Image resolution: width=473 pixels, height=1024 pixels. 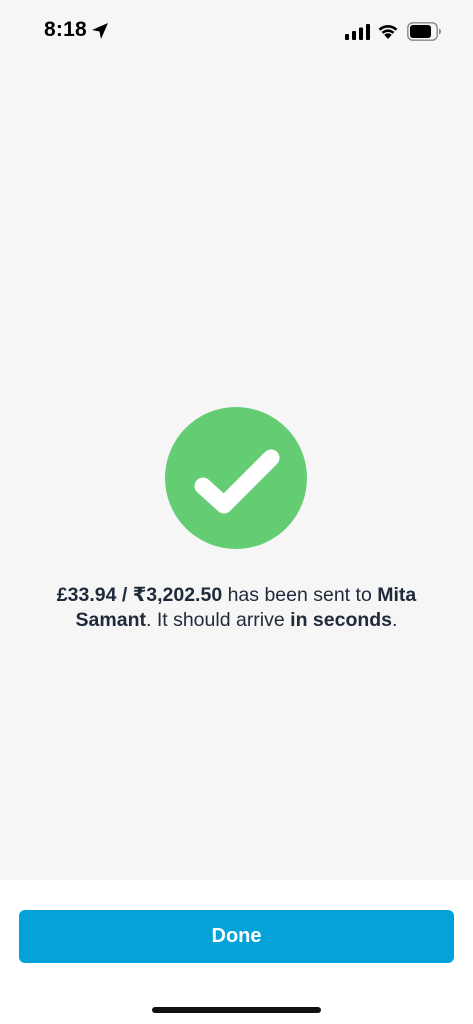 What do you see at coordinates (236, 1010) in the screenshot?
I see `home-indicator` at bounding box center [236, 1010].